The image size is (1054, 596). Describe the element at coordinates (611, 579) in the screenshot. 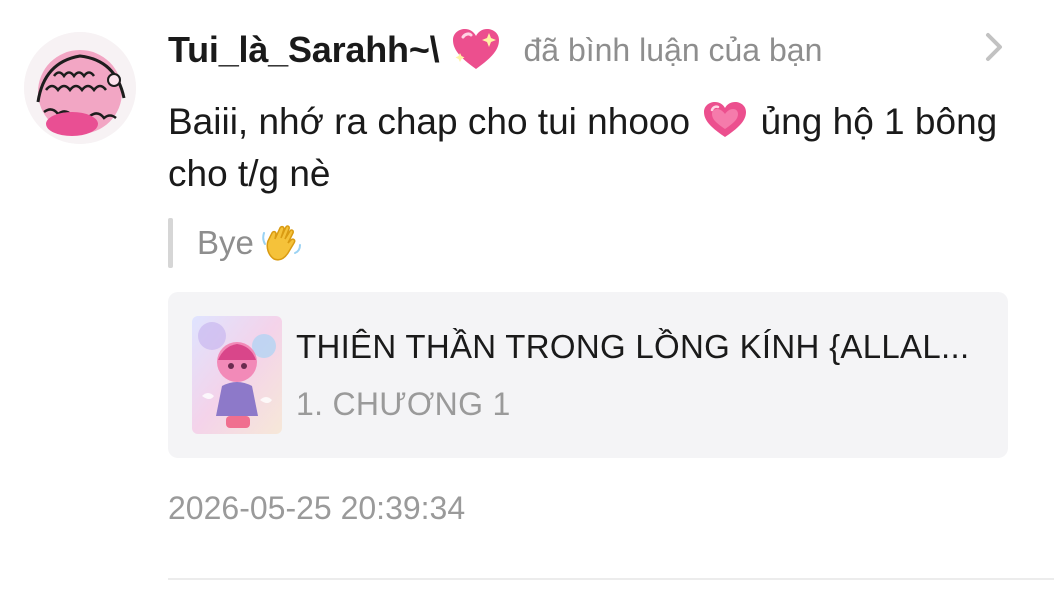

I see `divider` at that location.